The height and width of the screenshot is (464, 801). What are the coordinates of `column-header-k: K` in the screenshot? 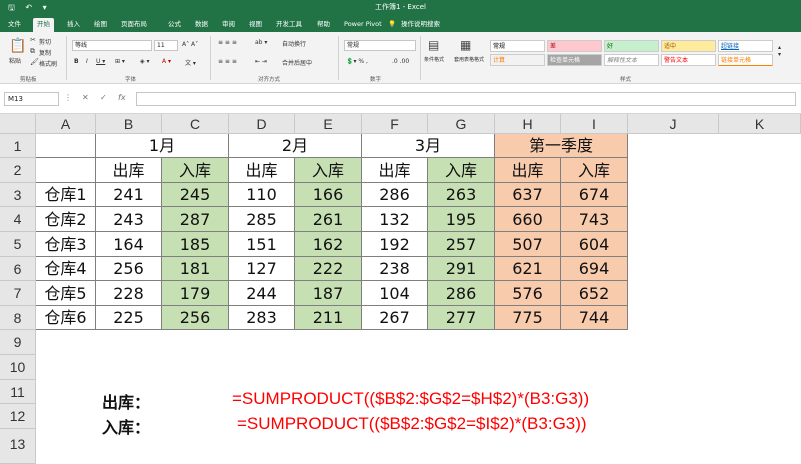 It's located at (760, 124).